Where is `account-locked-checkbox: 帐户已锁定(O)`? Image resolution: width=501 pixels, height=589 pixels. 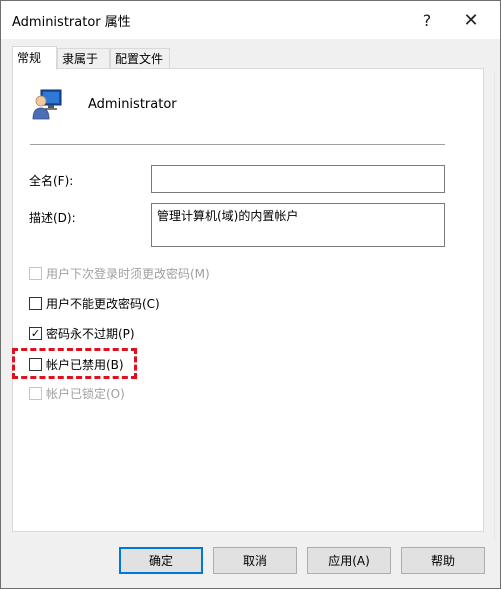 account-locked-checkbox: 帐户已锁定(O) is located at coordinates (77, 393).